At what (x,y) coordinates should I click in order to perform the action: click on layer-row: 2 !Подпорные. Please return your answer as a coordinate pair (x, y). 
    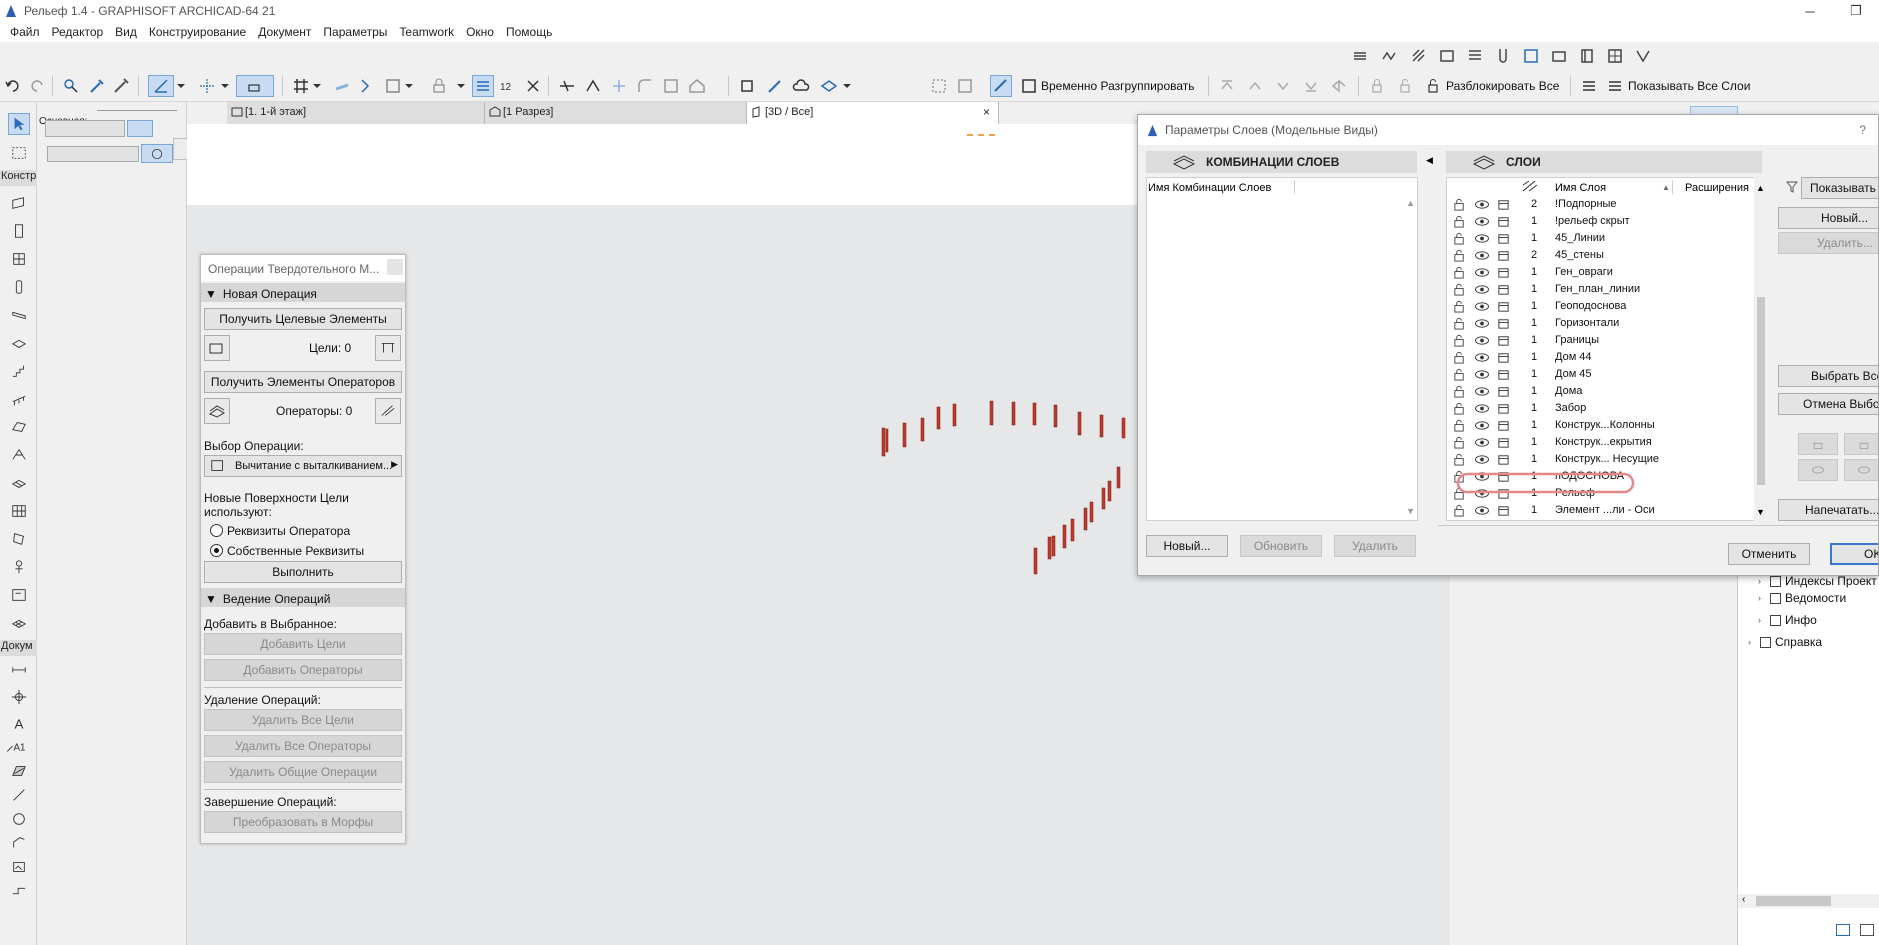
    Looking at the image, I should click on (1602, 204).